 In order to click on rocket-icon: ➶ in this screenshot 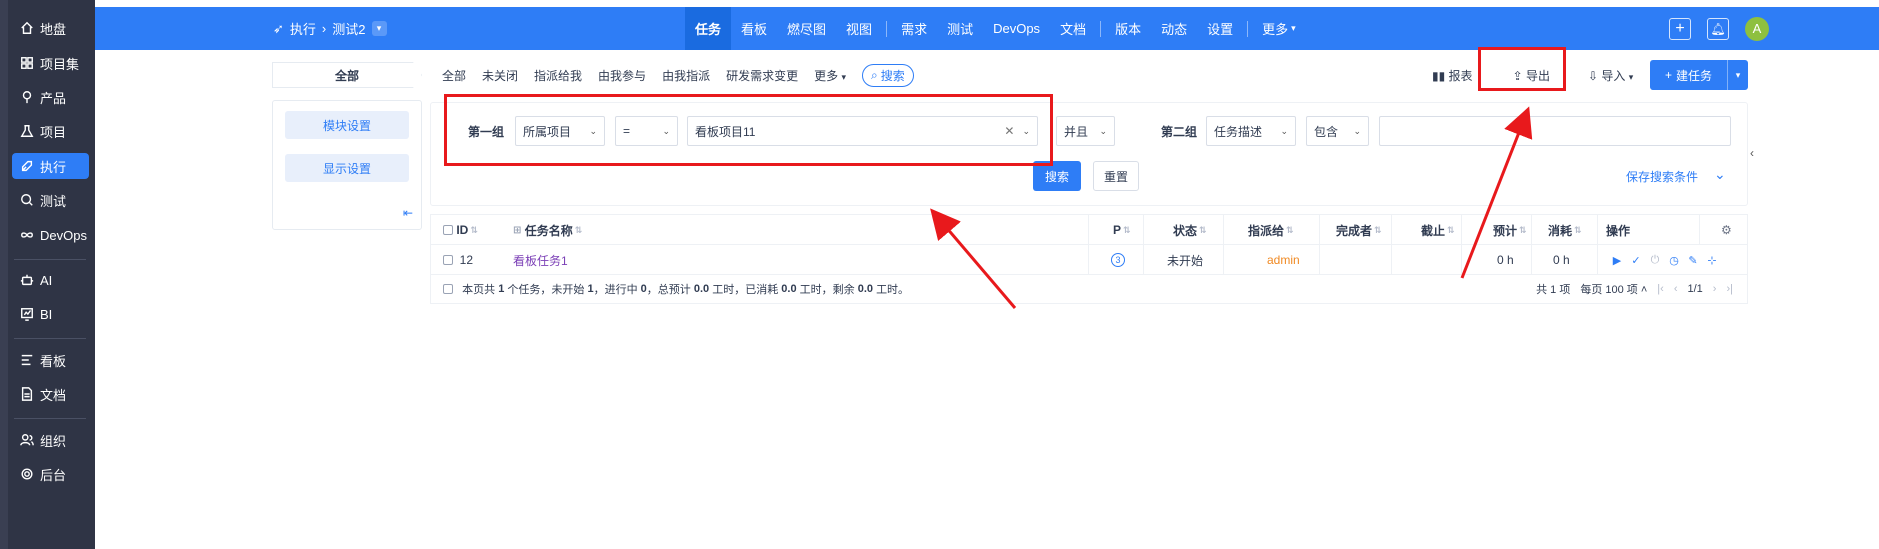, I will do `click(278, 28)`.